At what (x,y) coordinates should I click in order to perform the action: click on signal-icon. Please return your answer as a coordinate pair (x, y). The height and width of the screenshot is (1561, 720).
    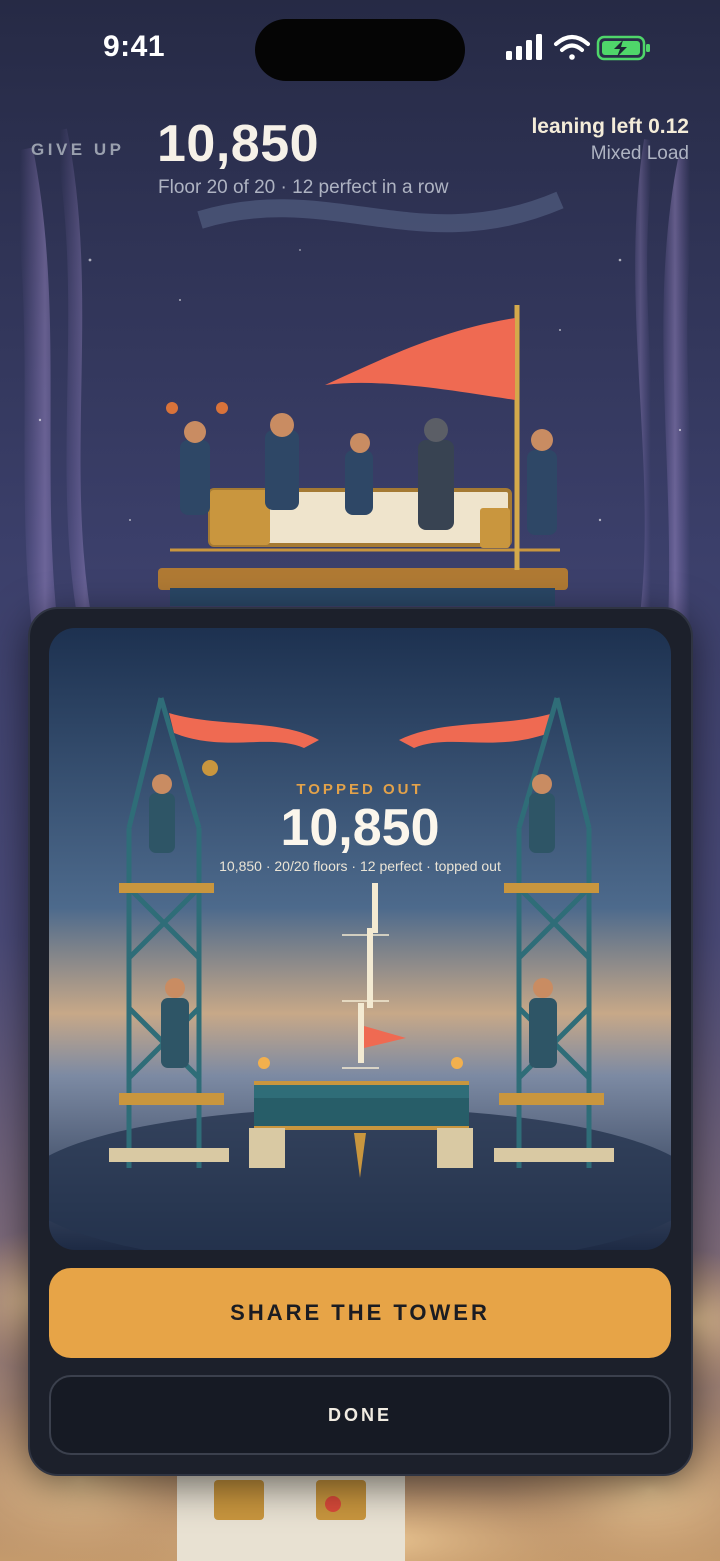
    Looking at the image, I should click on (524, 47).